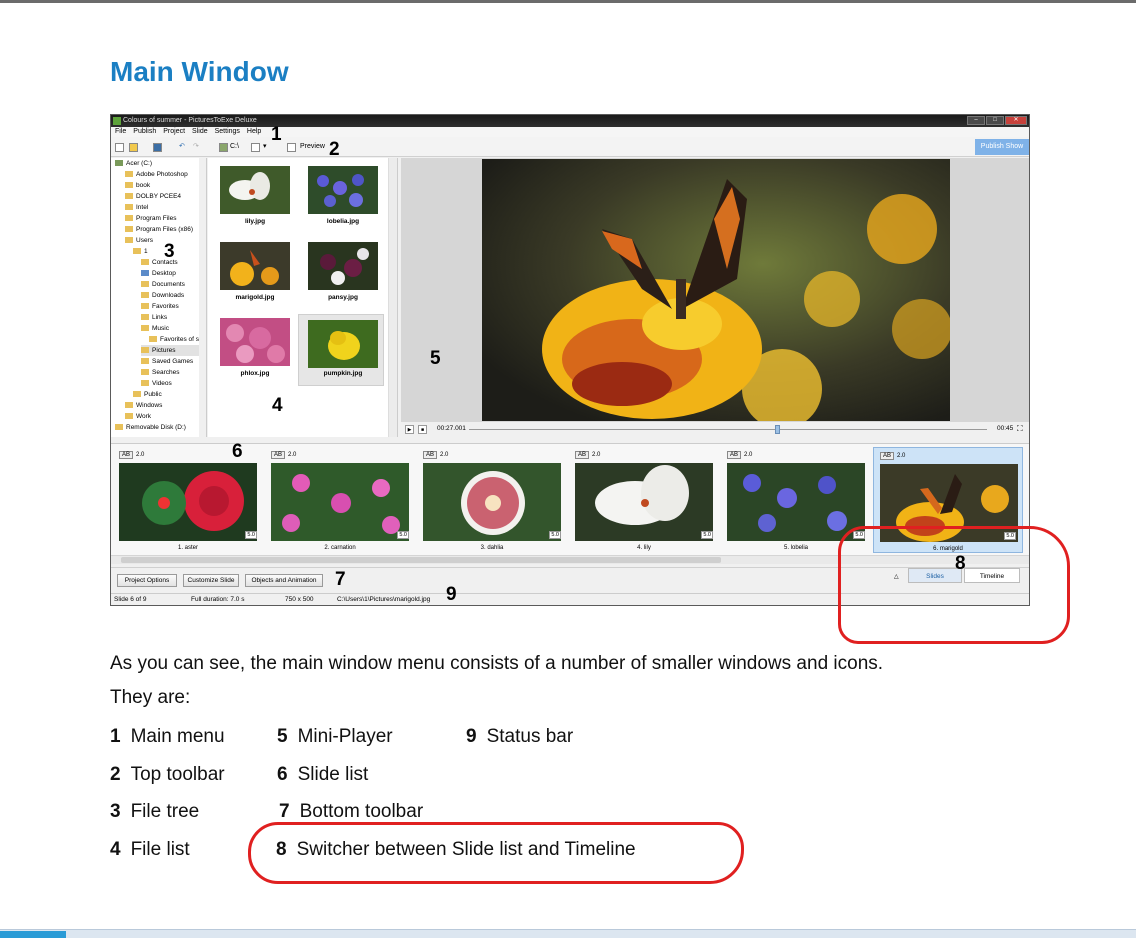 The height and width of the screenshot is (938, 1136). What do you see at coordinates (154, 317) in the screenshot?
I see `tree-item: Links` at bounding box center [154, 317].